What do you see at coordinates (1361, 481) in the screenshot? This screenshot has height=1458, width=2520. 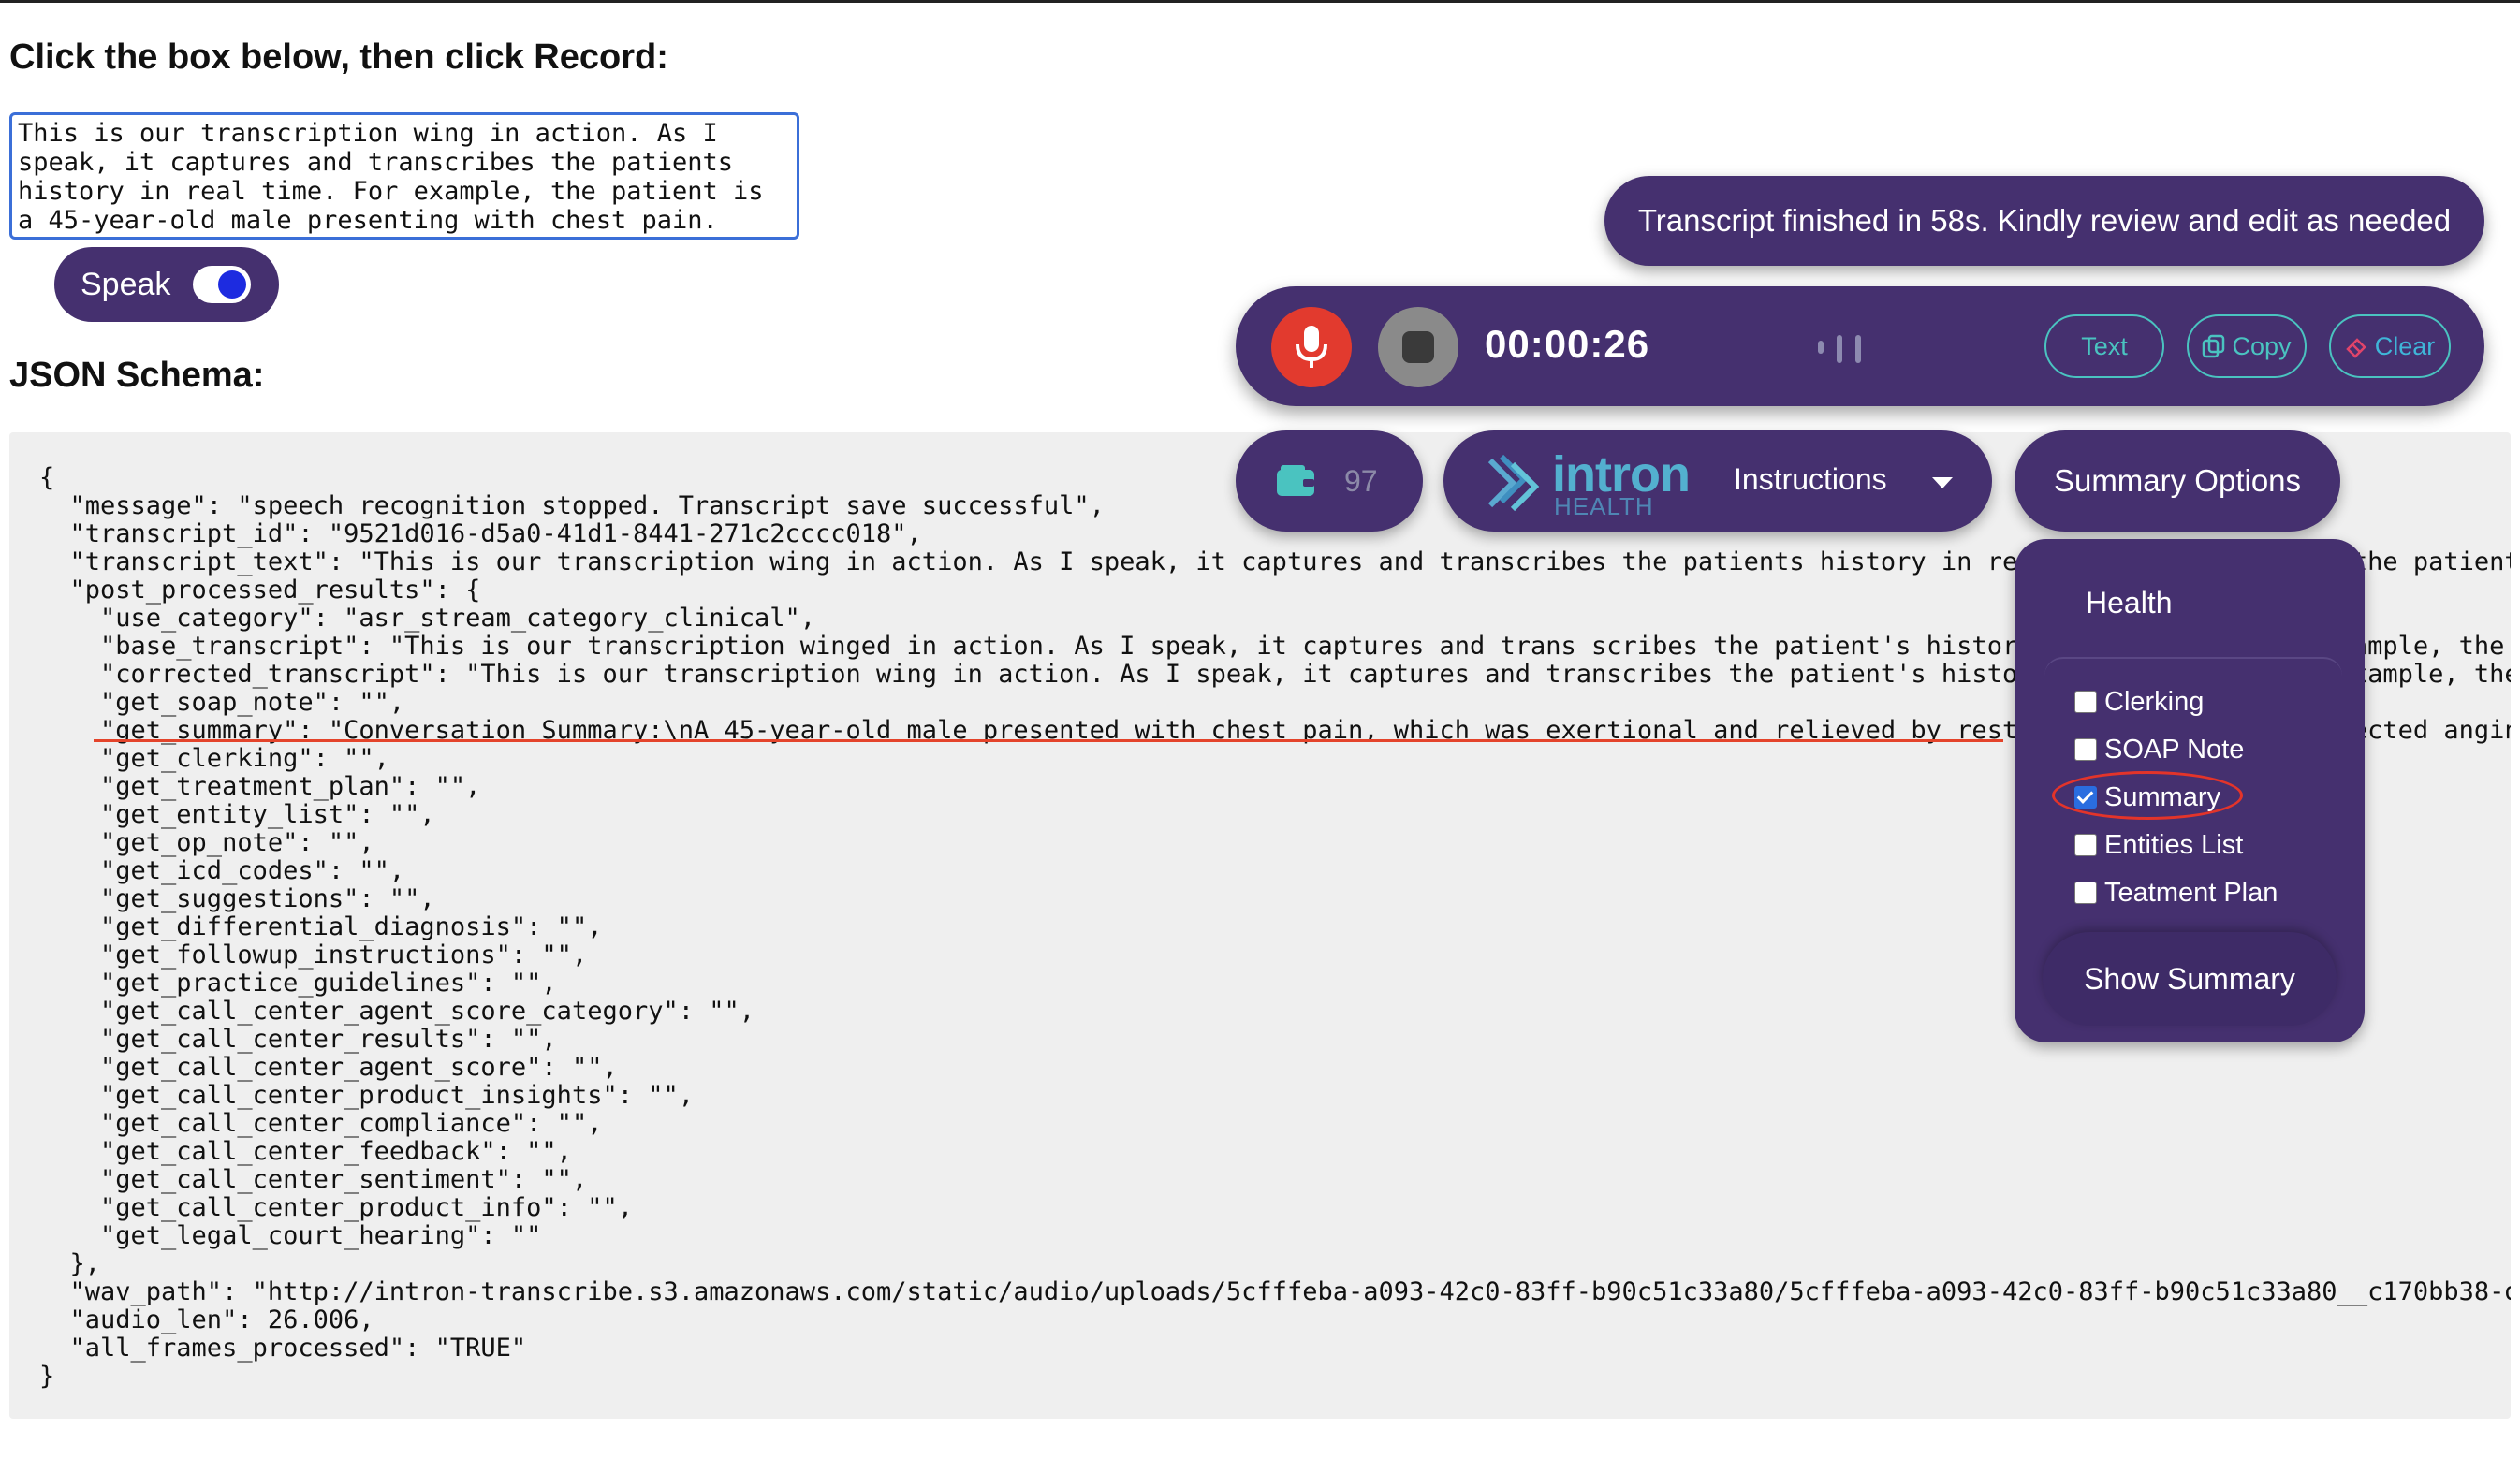 I see `credits-count: 97` at bounding box center [1361, 481].